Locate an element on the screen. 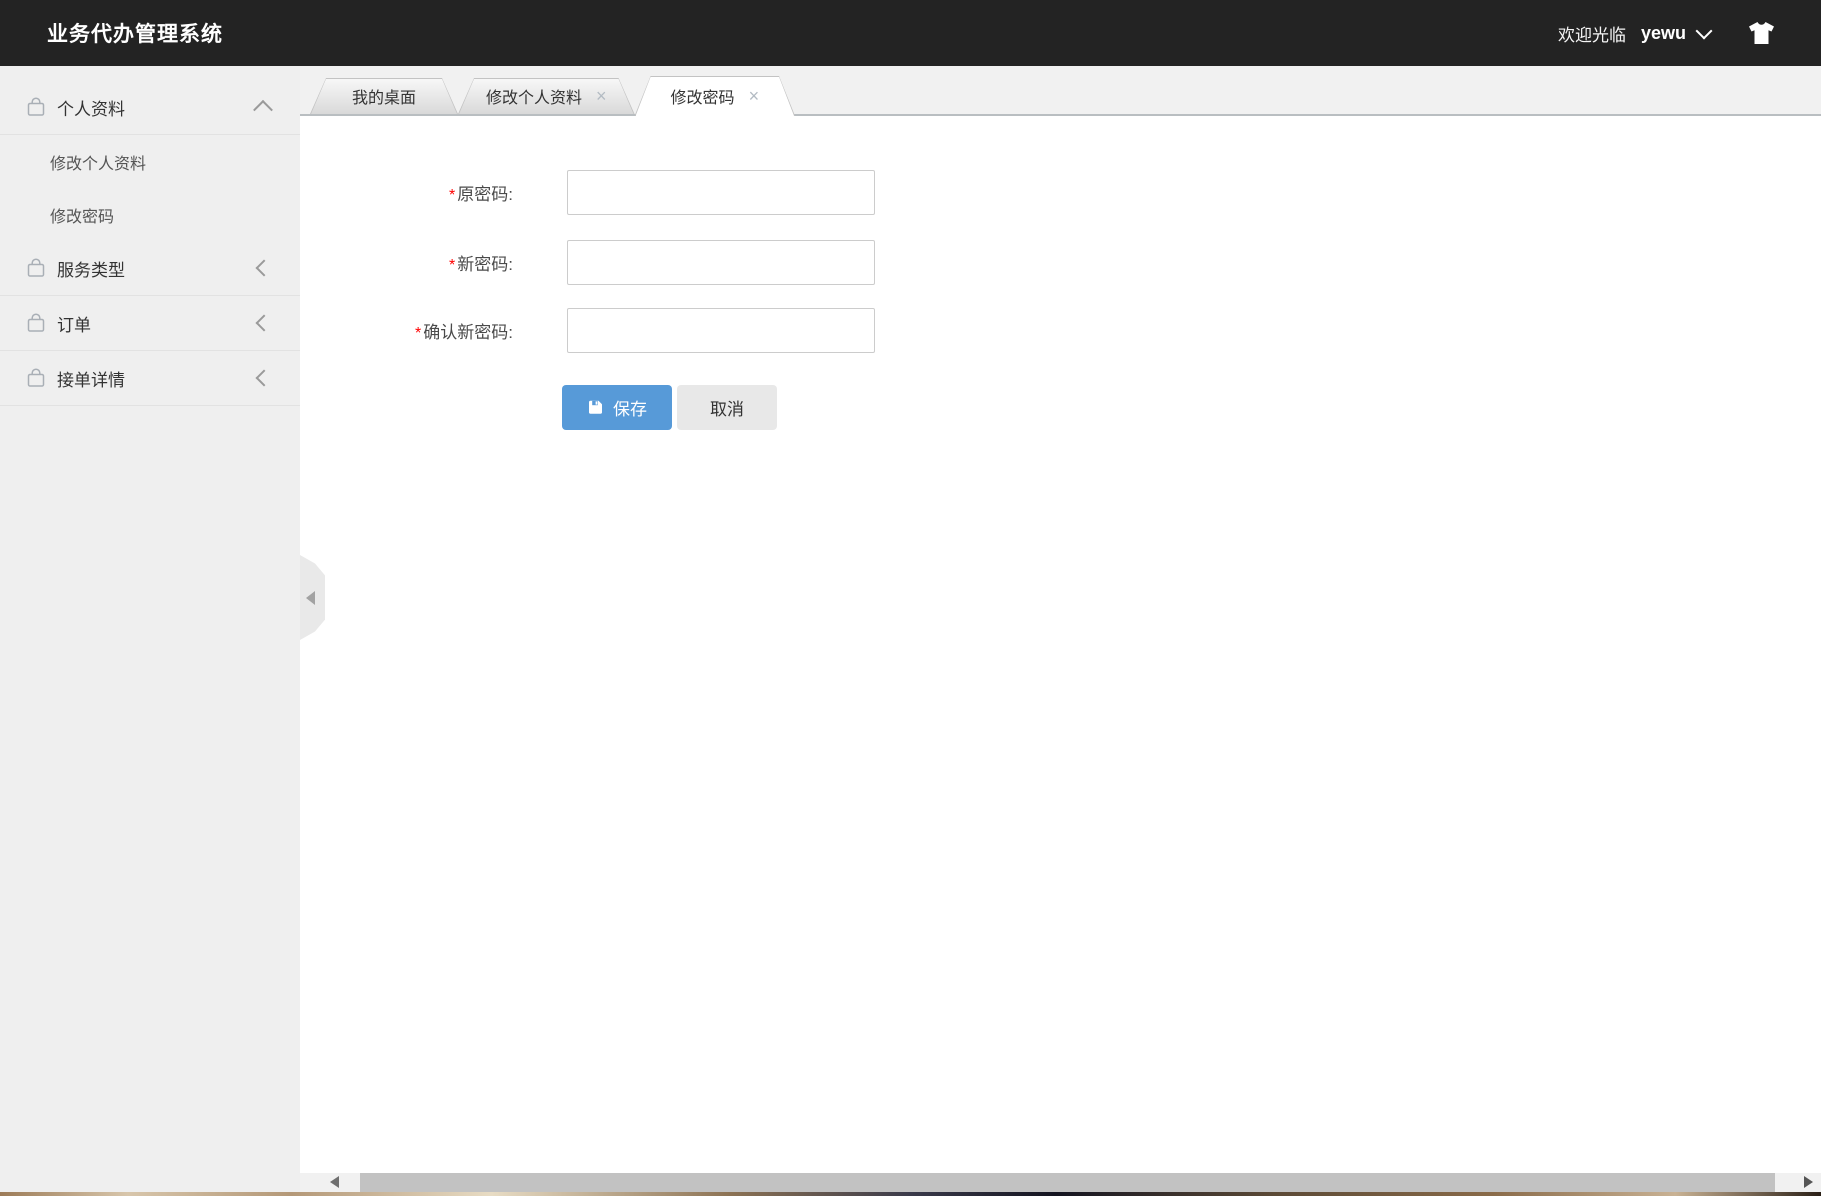  sidebar-item-label: 订单 is located at coordinates (74, 325).